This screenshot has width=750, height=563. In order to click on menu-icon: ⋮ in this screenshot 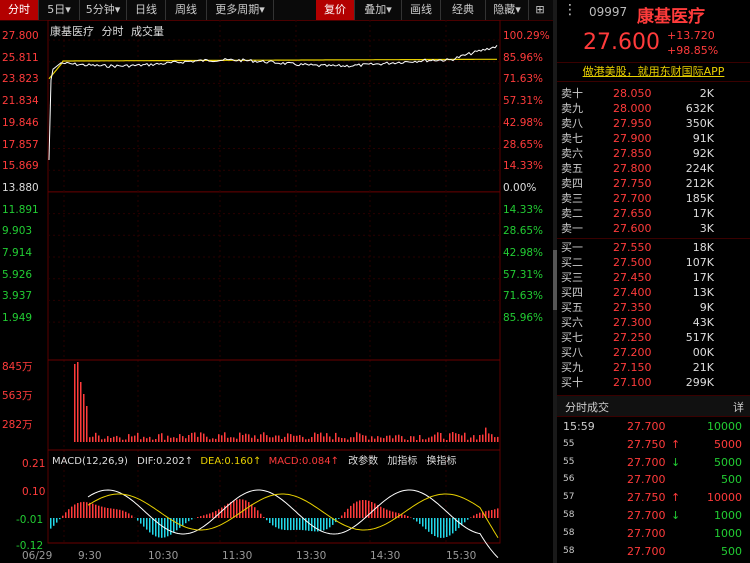, I will do `click(570, 10)`.